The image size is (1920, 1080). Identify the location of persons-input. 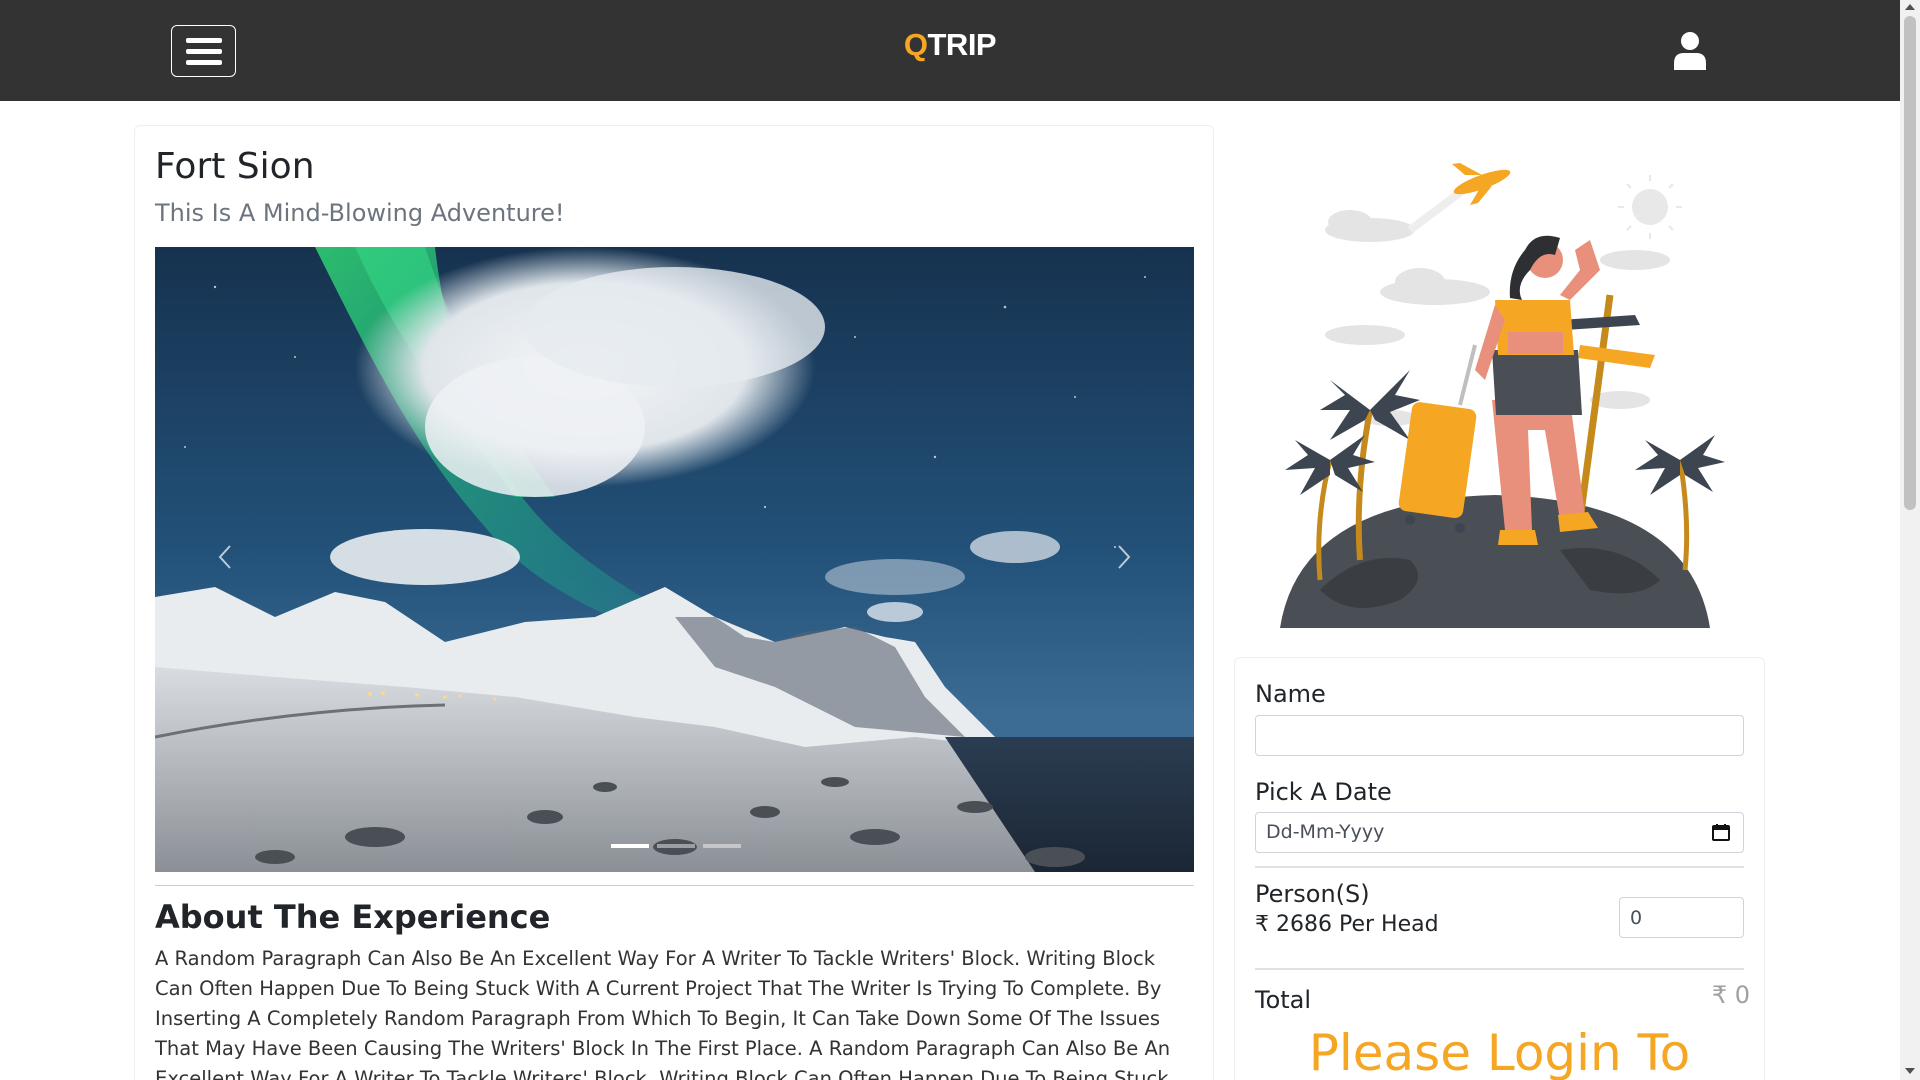
(1681, 917).